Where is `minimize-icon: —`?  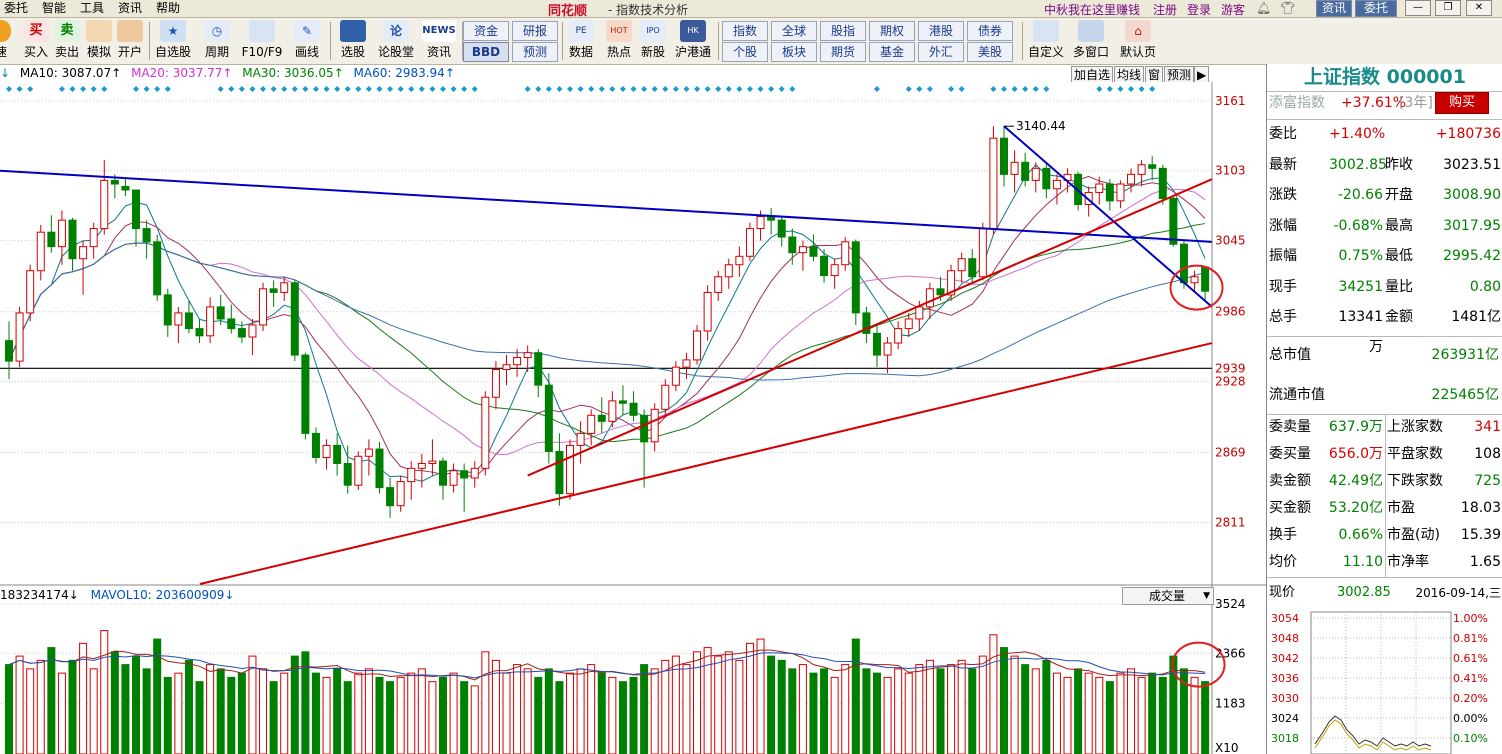 minimize-icon: — is located at coordinates (1418, 8).